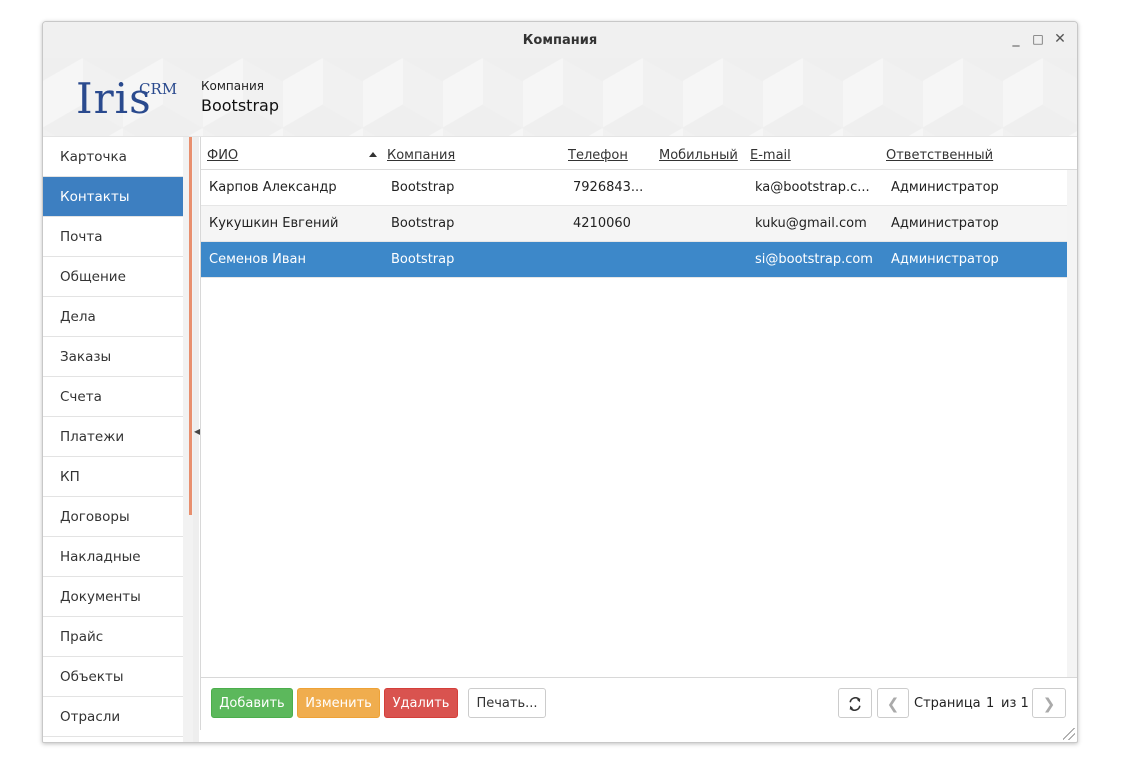 This screenshot has width=1126, height=762. Describe the element at coordinates (190, 326) in the screenshot. I see `splitter-handle` at that location.